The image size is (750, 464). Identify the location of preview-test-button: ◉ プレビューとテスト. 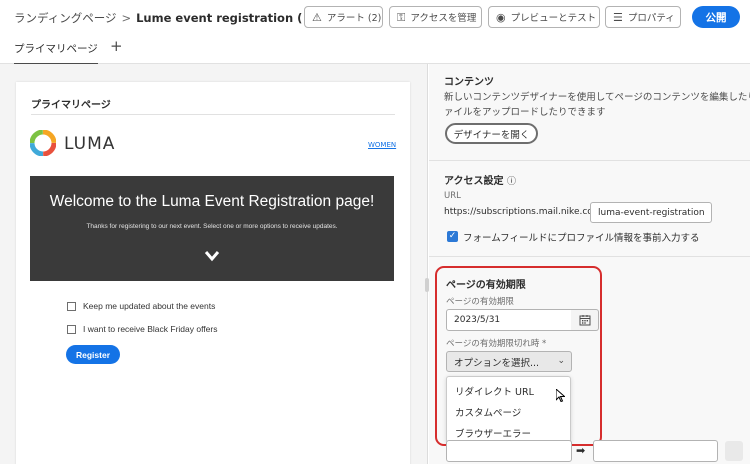
(544, 17).